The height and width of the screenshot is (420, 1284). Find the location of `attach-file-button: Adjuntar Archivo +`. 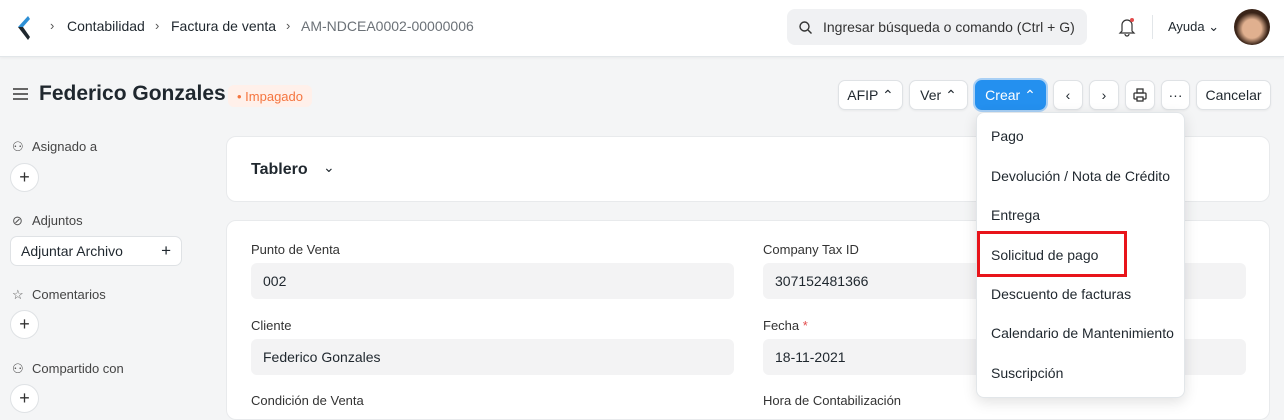

attach-file-button: Adjuntar Archivo + is located at coordinates (96, 251).